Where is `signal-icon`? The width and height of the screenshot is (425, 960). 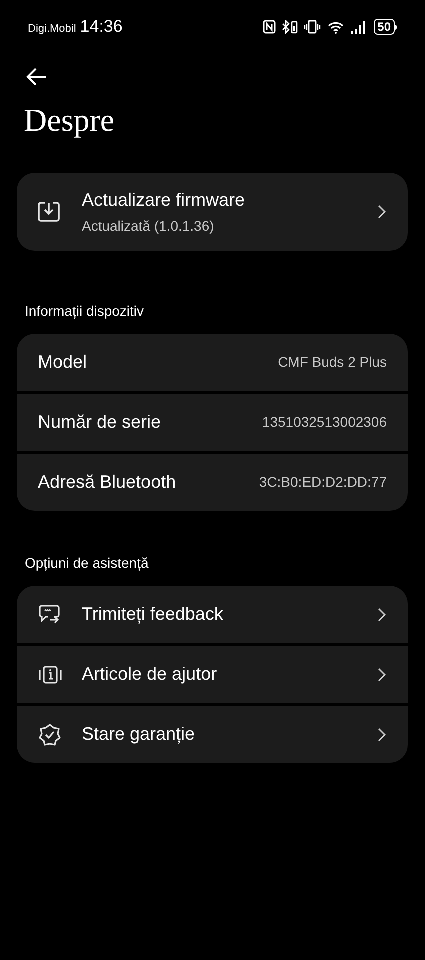 signal-icon is located at coordinates (359, 27).